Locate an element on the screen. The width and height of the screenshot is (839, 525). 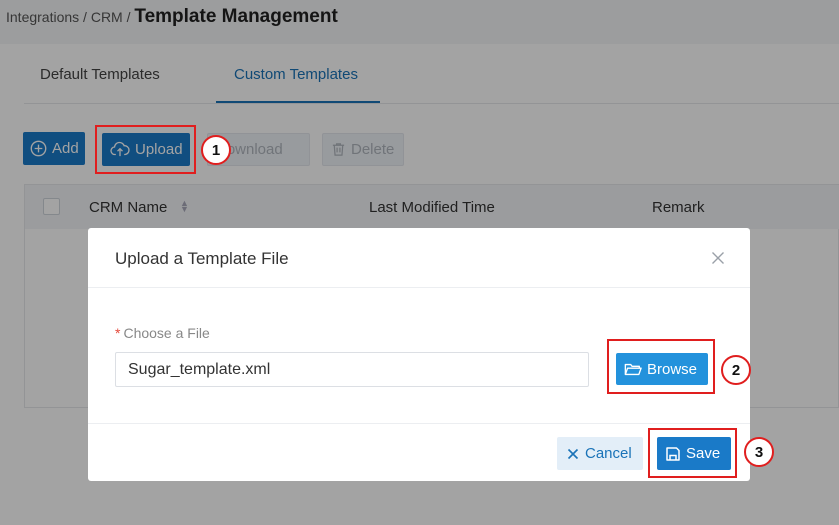
step-3-badge: 3 is located at coordinates (759, 452).